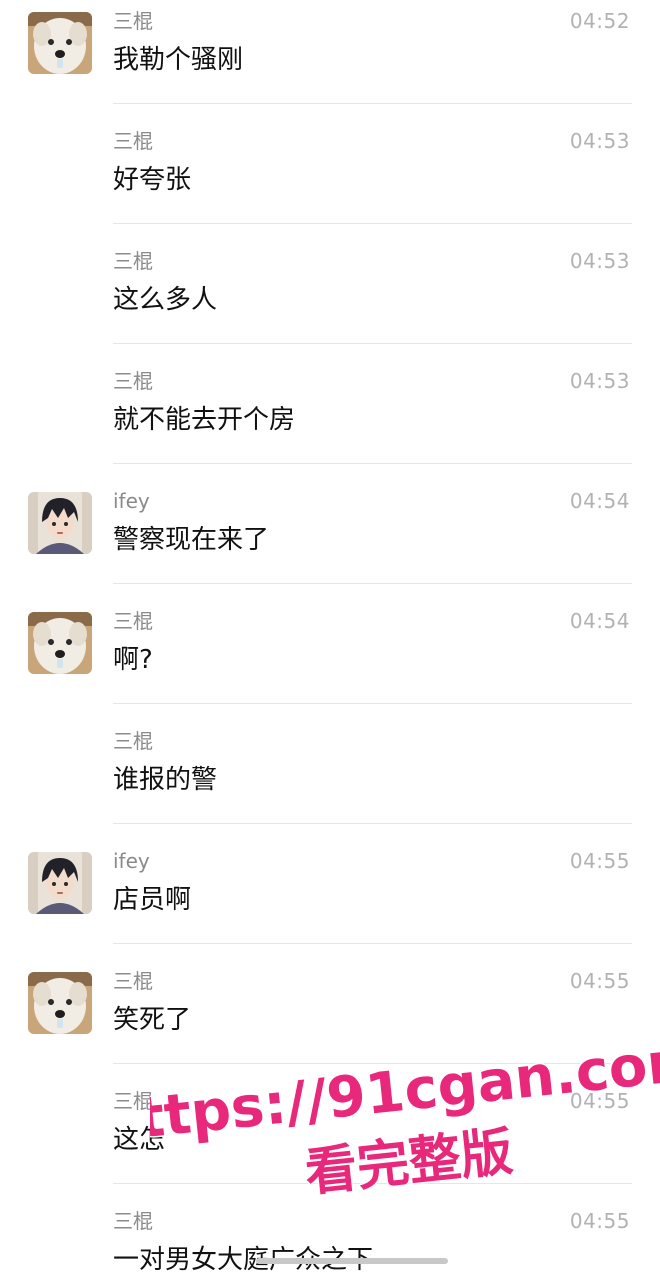 The height and width of the screenshot is (1280, 660). What do you see at coordinates (152, 1020) in the screenshot?
I see `message-text: 笑死了` at bounding box center [152, 1020].